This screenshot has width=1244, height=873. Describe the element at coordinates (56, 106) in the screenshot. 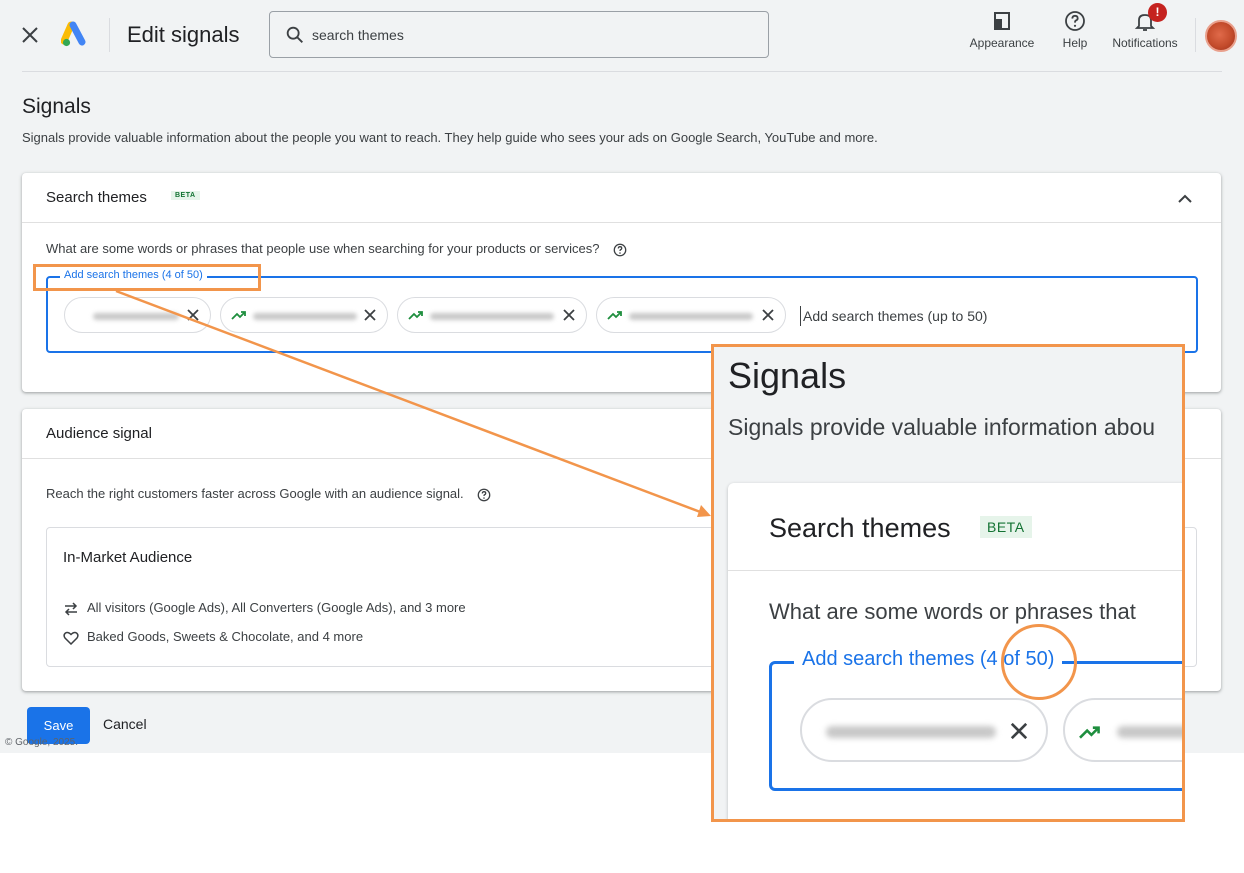

I see `signals-heading: Signals` at that location.